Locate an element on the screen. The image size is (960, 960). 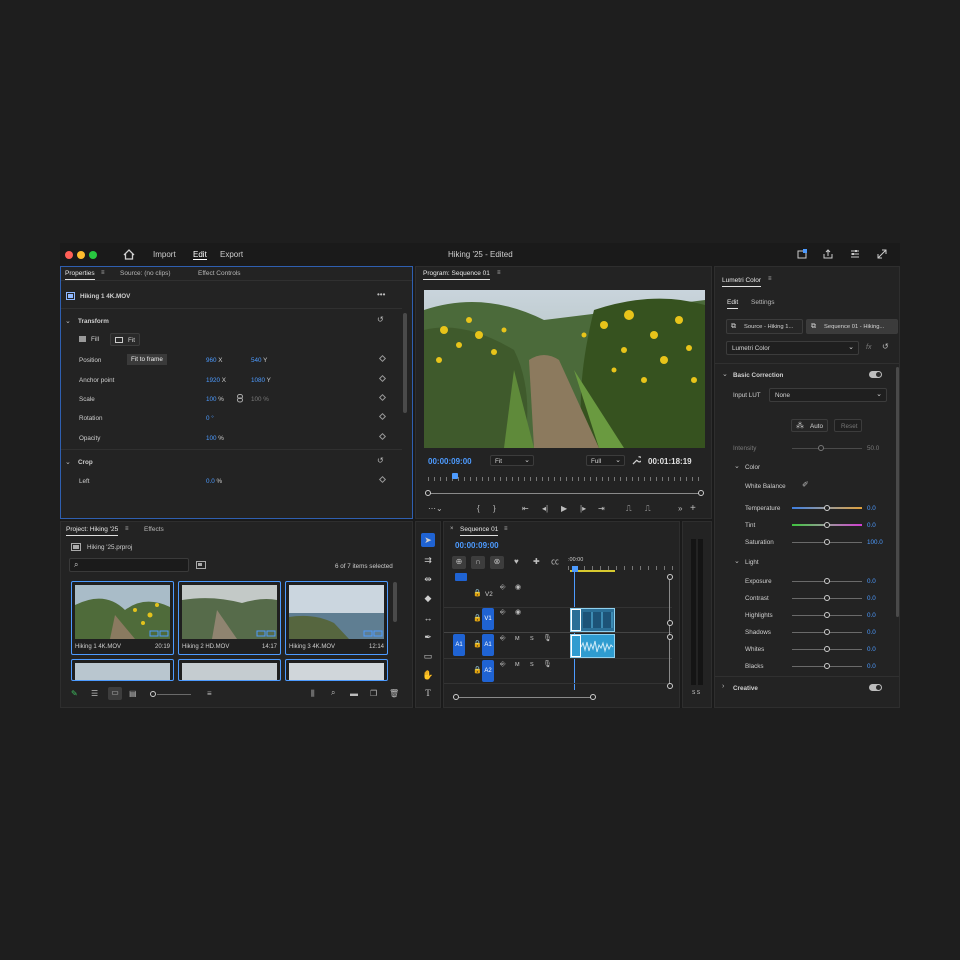
program-zoom-start is located at coordinates (428, 493).